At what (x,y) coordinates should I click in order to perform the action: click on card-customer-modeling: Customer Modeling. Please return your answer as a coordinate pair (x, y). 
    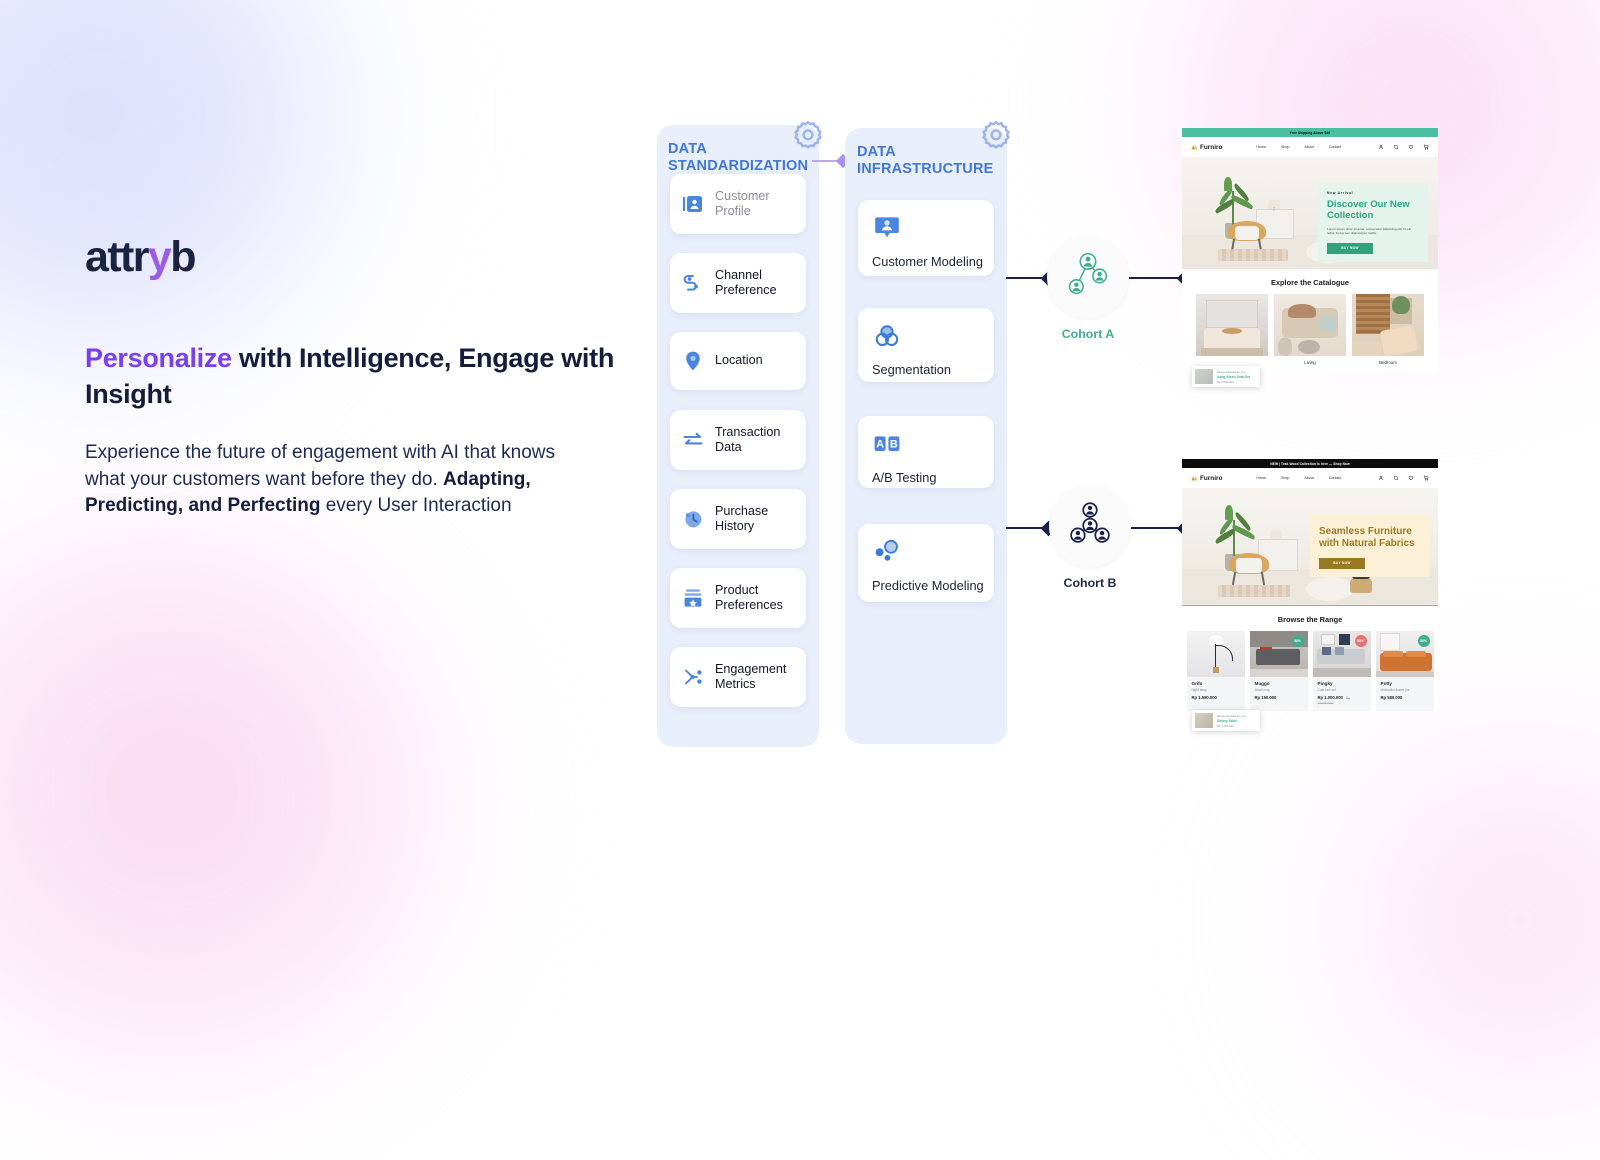
    Looking at the image, I should click on (926, 238).